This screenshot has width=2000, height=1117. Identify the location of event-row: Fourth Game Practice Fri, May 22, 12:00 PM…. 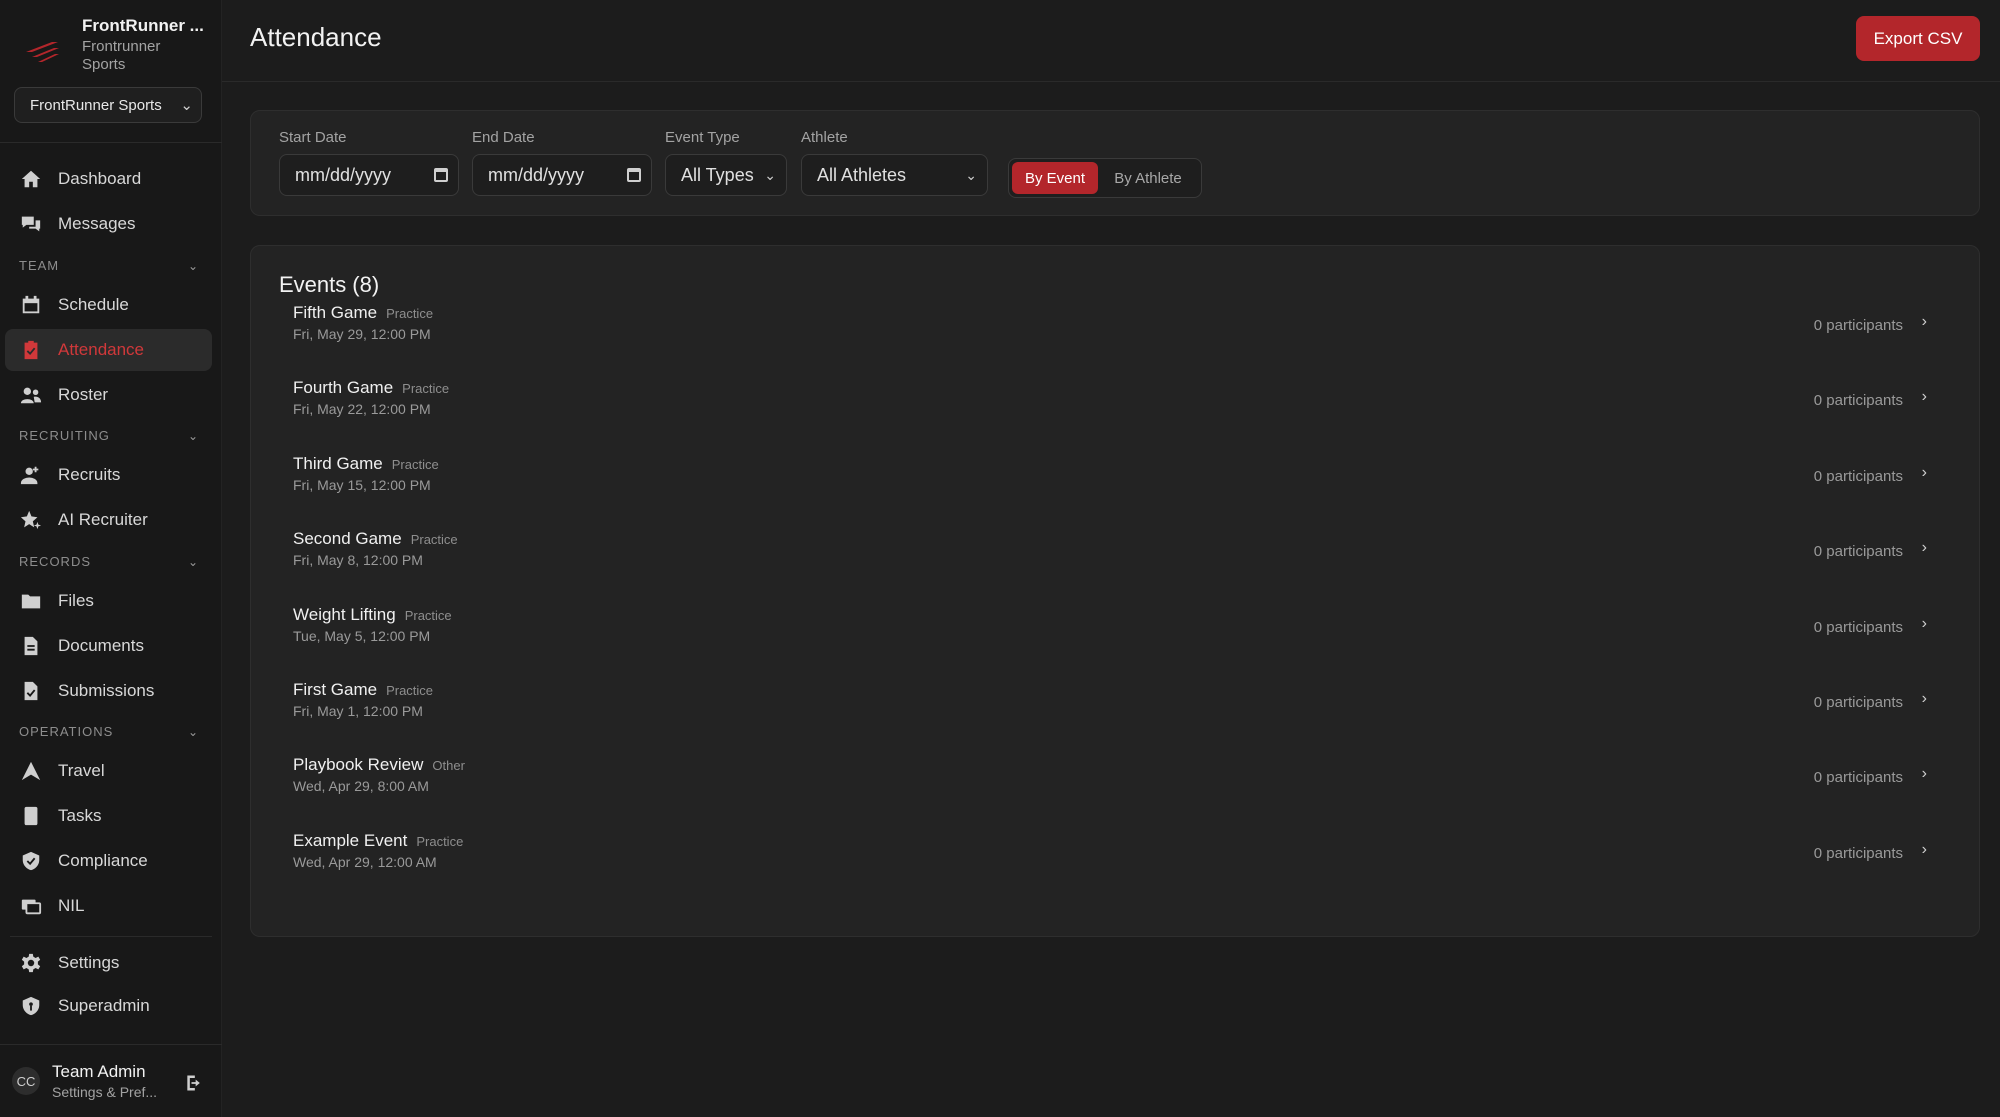
(1115, 404).